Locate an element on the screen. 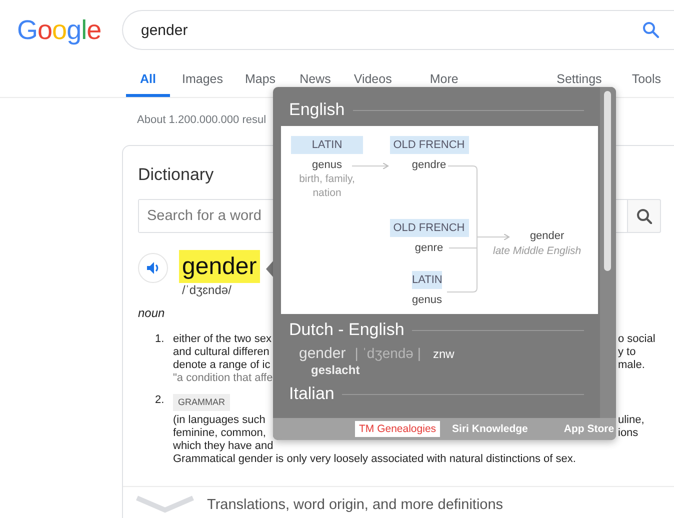  scrollbar is located at coordinates (608, 252).